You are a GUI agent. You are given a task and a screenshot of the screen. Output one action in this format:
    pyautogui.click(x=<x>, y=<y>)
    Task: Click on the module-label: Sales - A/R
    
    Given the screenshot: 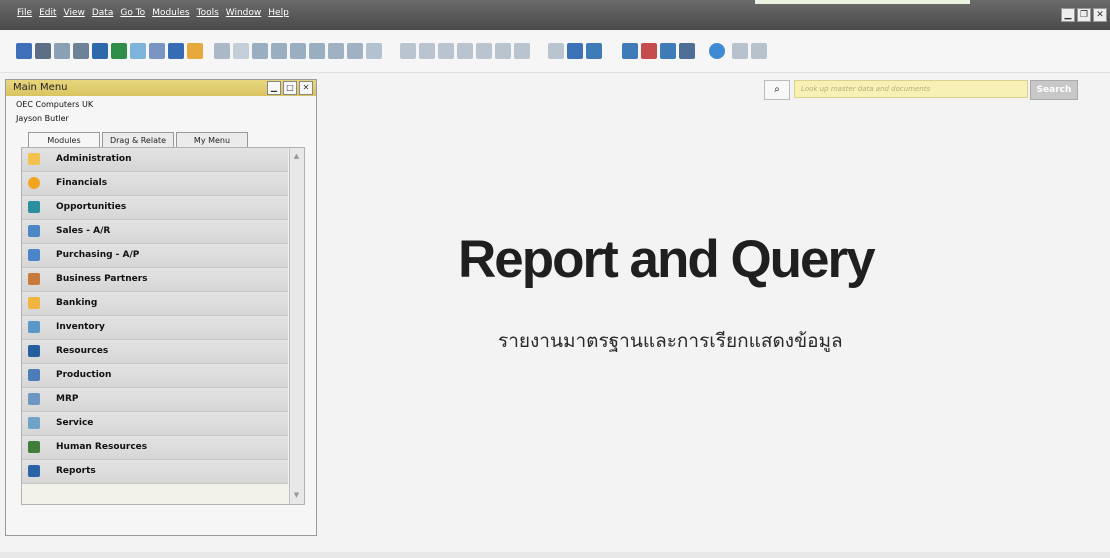 What is the action you would take?
    pyautogui.click(x=83, y=231)
    